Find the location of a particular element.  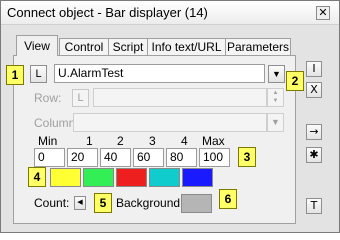

object-path-value: U.AlarmTest is located at coordinates (91, 73).